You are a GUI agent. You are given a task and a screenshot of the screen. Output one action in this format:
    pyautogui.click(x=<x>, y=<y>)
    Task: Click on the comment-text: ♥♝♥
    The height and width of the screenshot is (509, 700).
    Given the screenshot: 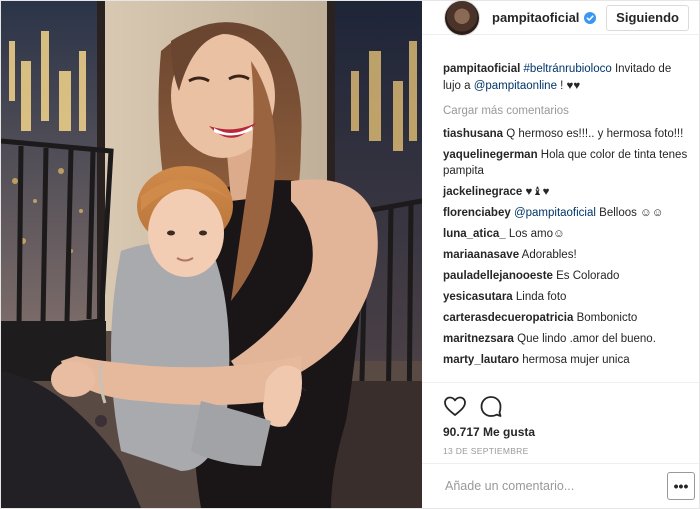 What is the action you would take?
    pyautogui.click(x=536, y=192)
    